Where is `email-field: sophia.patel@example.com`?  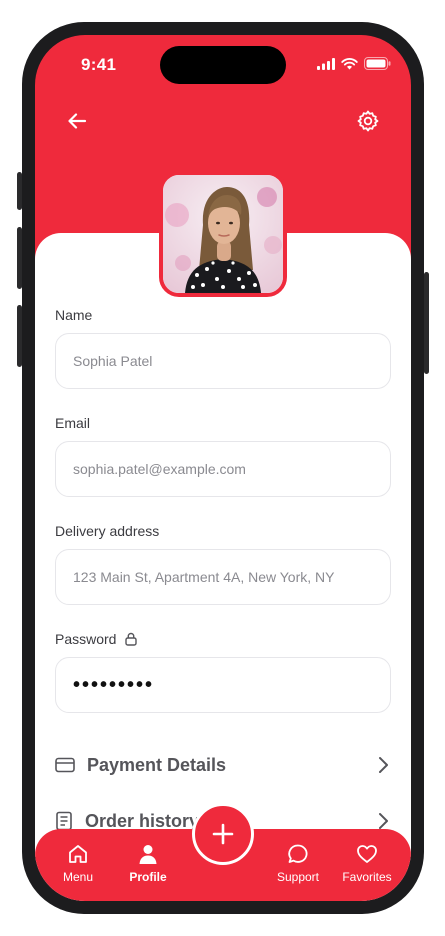 email-field: sophia.patel@example.com is located at coordinates (223, 469).